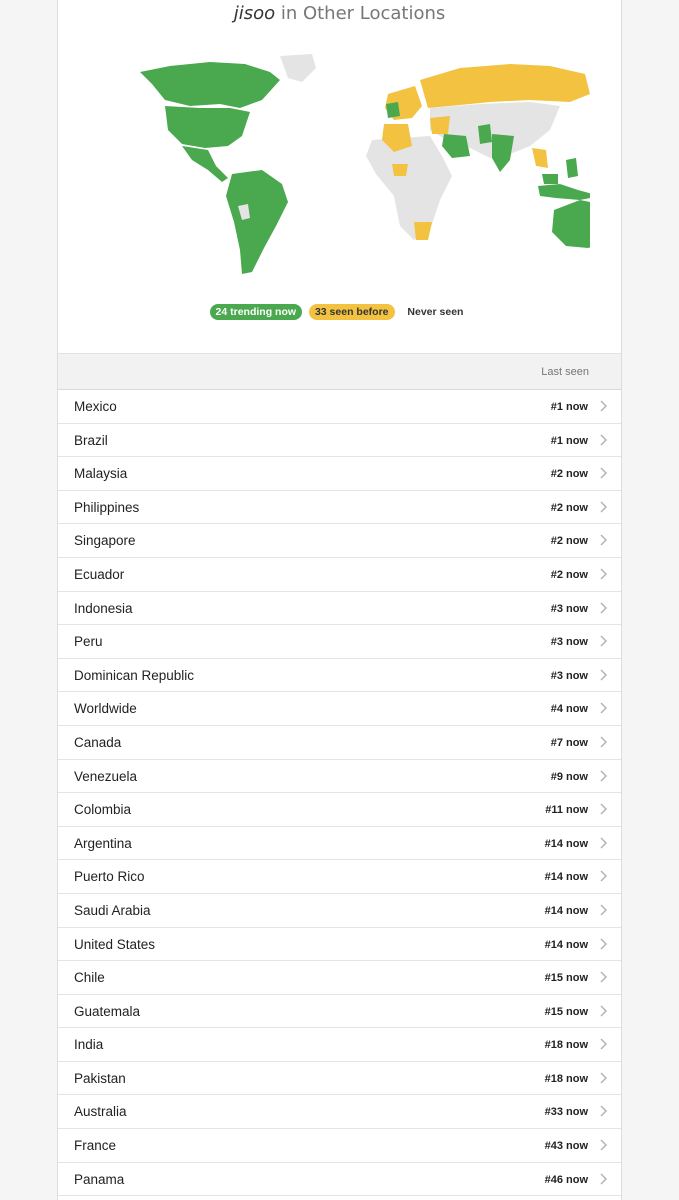  I want to click on location-name: Puerto Rico, so click(109, 877).